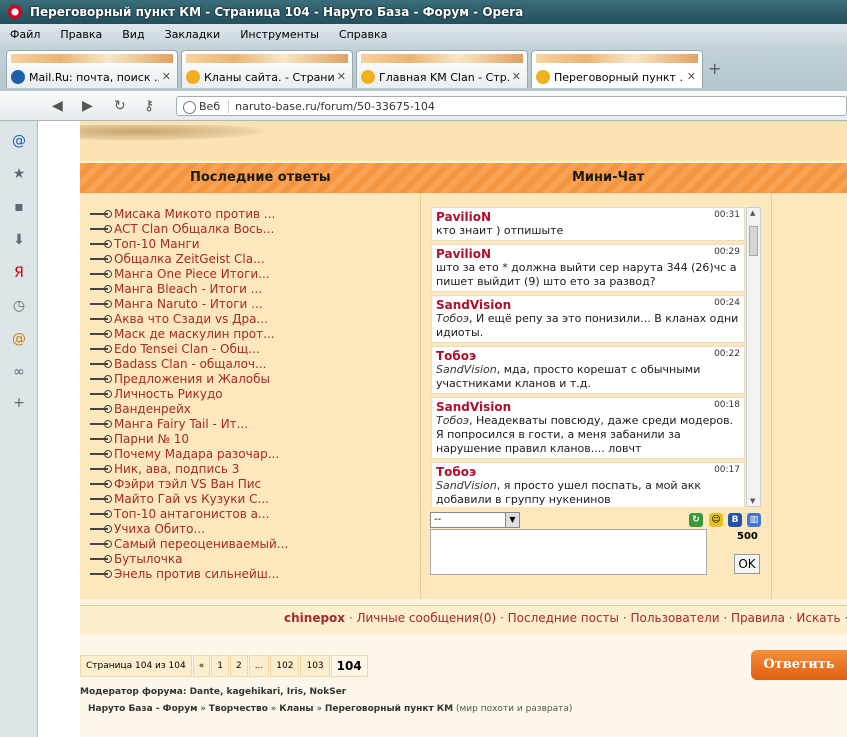  Describe the element at coordinates (220, 666) in the screenshot. I see `page-link: 1` at that location.